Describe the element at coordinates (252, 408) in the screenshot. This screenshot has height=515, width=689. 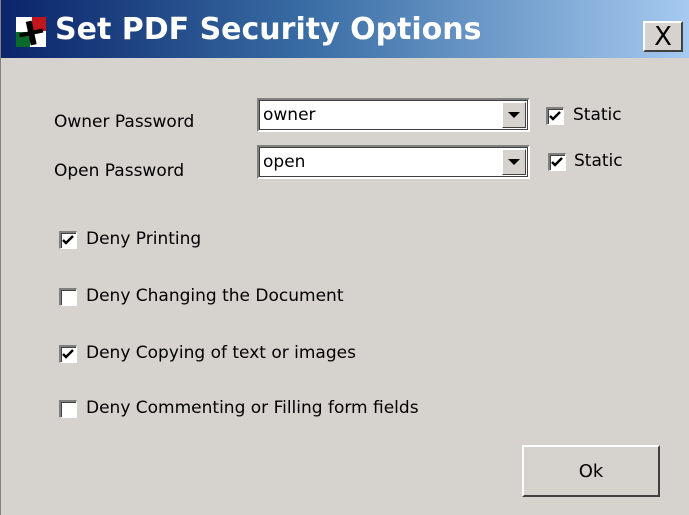
I see `deny-commenting-label: Deny Commenting or Filling form fields` at that location.